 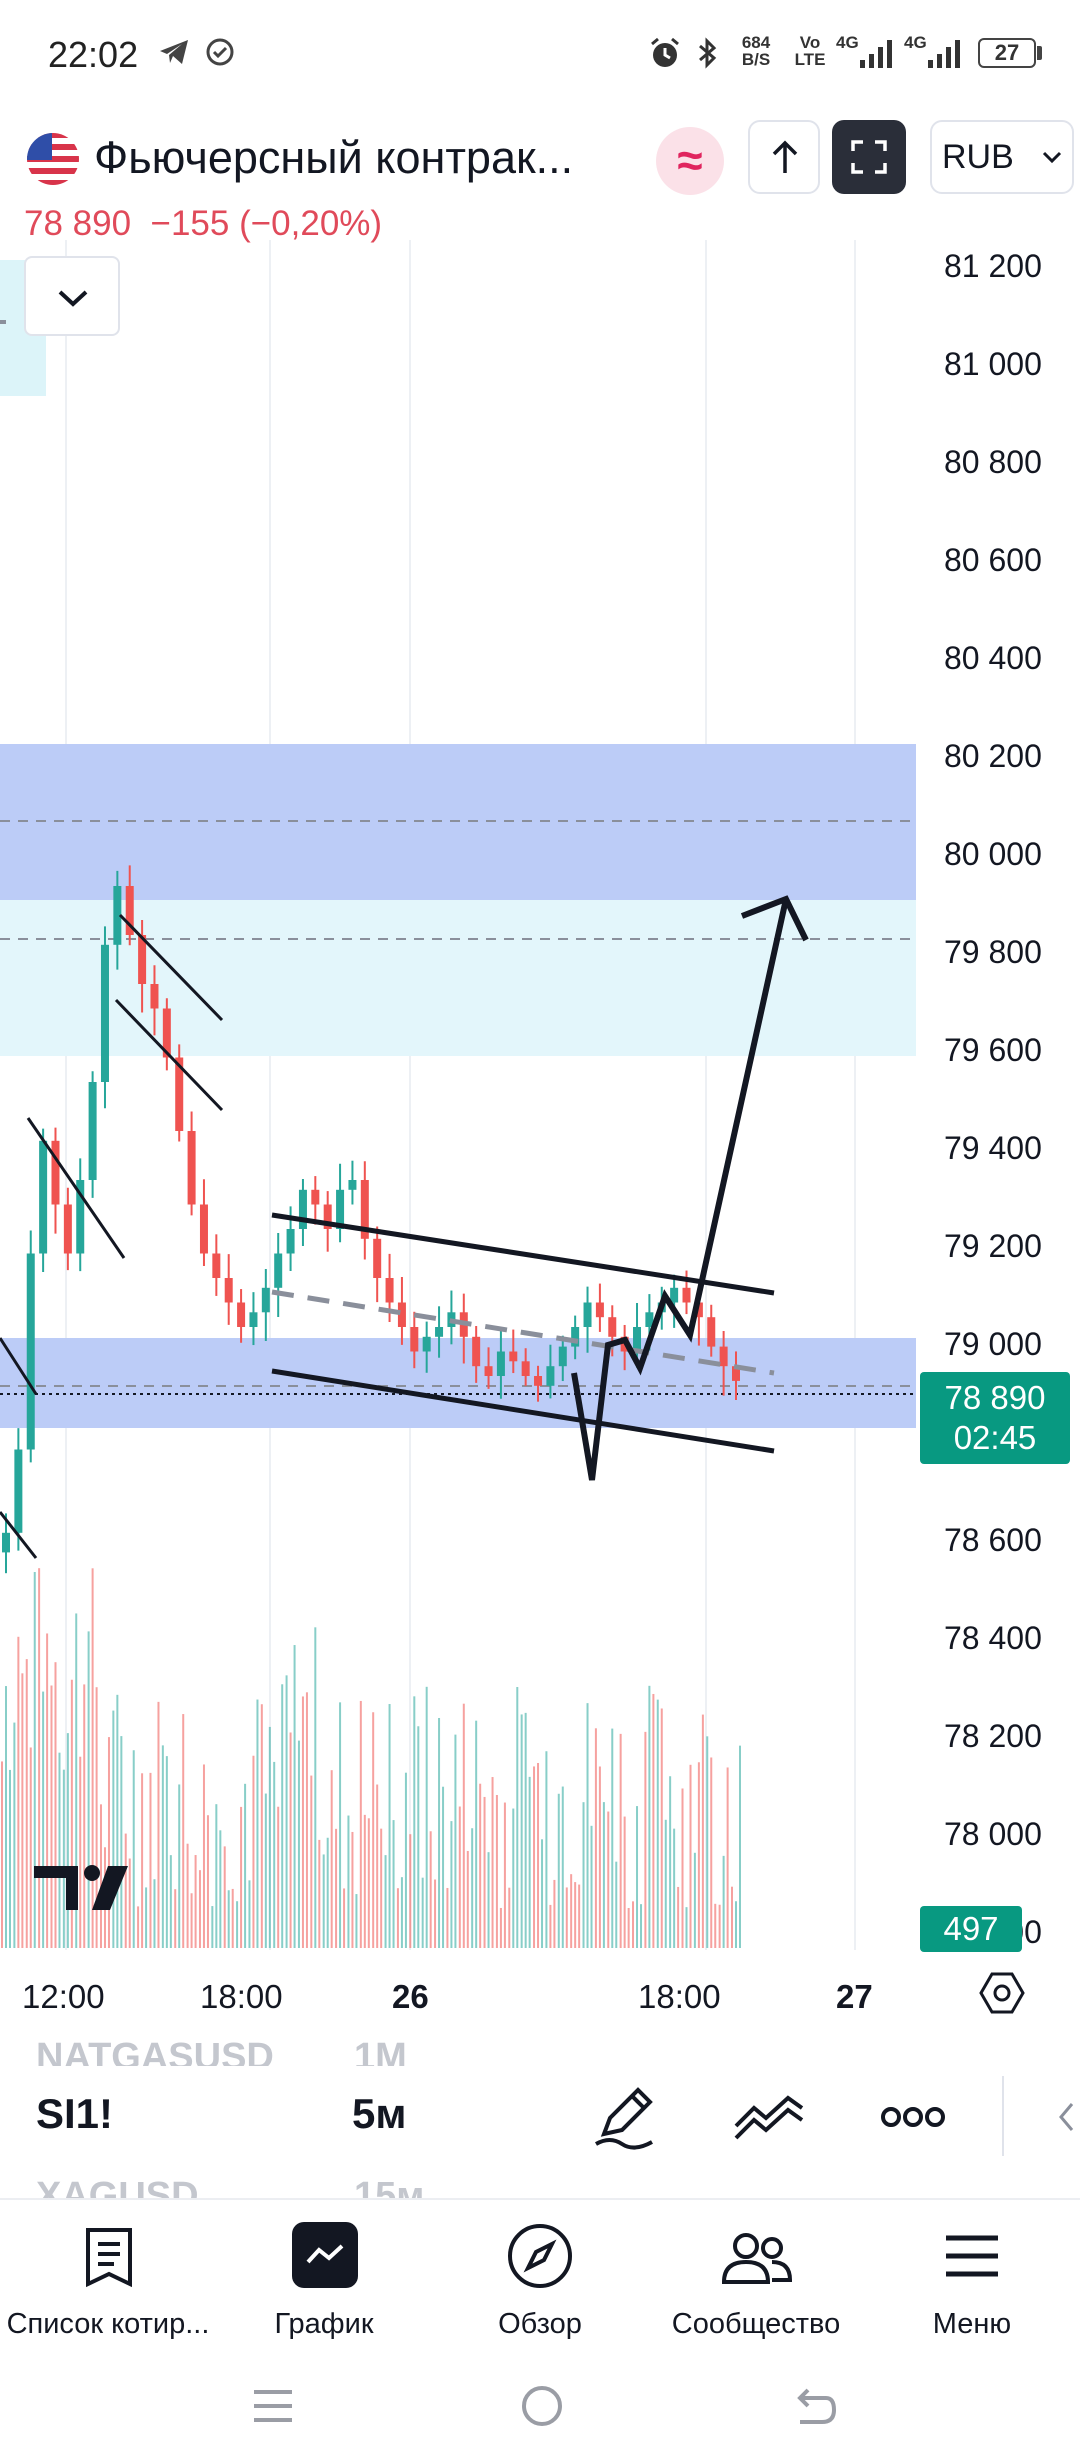 What do you see at coordinates (389, 2186) in the screenshot?
I see `next-interval-label: 15м` at bounding box center [389, 2186].